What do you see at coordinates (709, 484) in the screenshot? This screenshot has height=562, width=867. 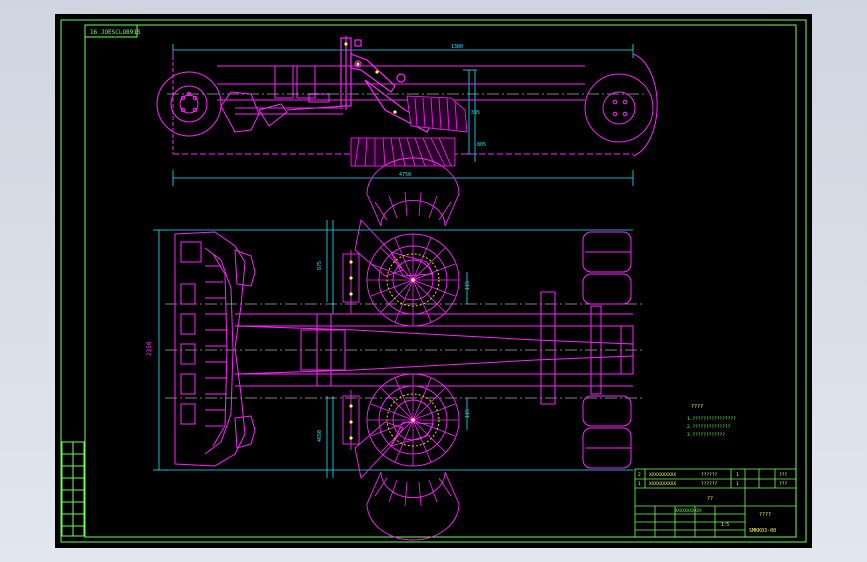 I see `part-row-1-name: ??????` at bounding box center [709, 484].